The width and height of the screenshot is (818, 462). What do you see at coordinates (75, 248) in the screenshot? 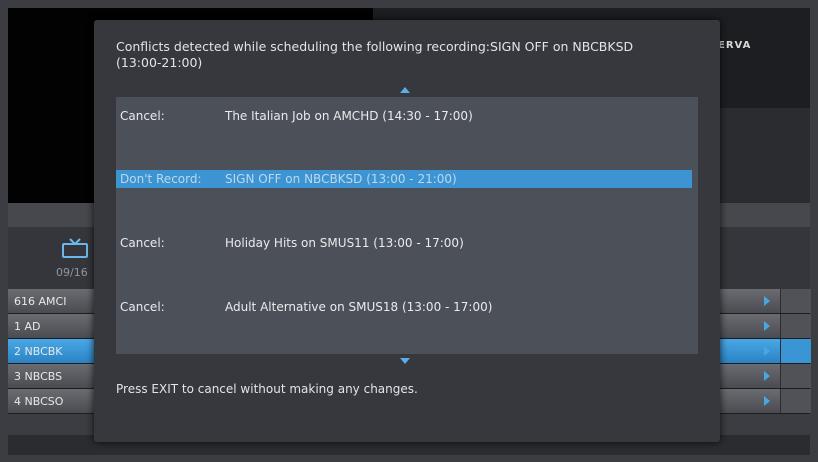
I see `tv-icon` at bounding box center [75, 248].